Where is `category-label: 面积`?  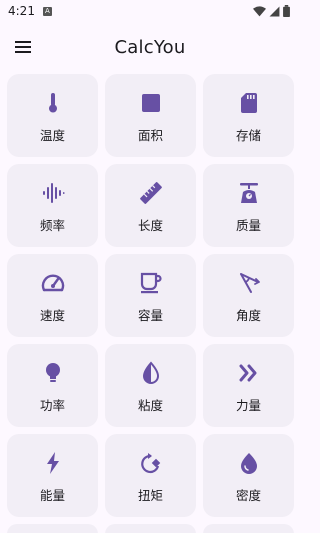 category-label: 面积 is located at coordinates (150, 135).